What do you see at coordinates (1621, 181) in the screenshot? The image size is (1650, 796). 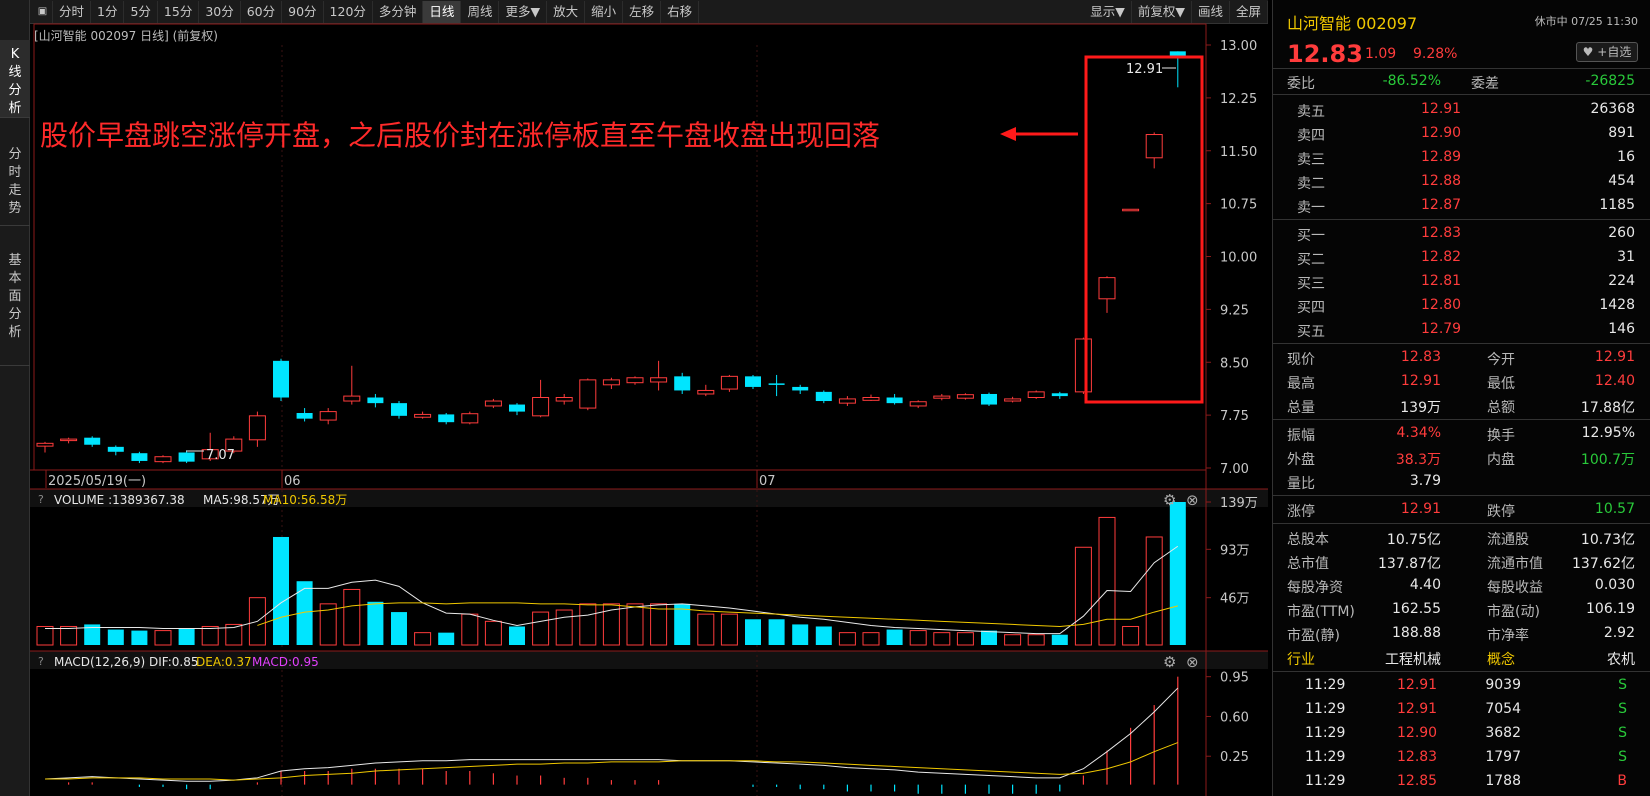 I see `ask-volume: 454` at bounding box center [1621, 181].